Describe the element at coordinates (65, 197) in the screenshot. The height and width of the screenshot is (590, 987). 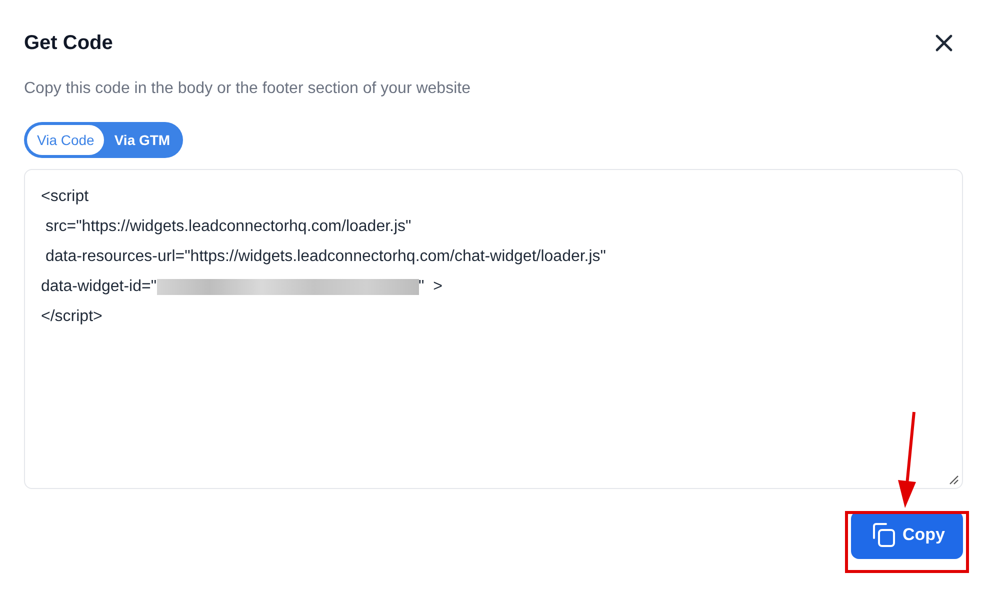
I see `code-line: <script` at that location.